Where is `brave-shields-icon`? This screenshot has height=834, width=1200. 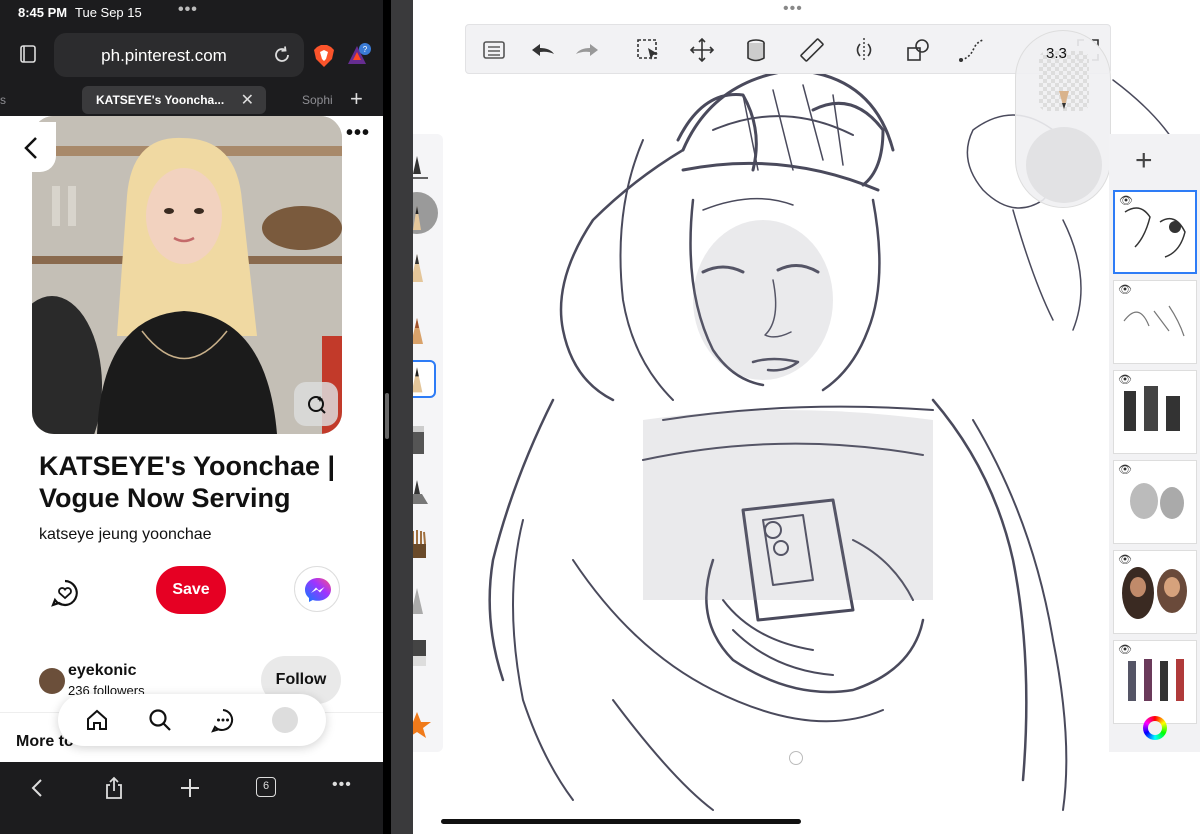
brave-shields-icon is located at coordinates (324, 56).